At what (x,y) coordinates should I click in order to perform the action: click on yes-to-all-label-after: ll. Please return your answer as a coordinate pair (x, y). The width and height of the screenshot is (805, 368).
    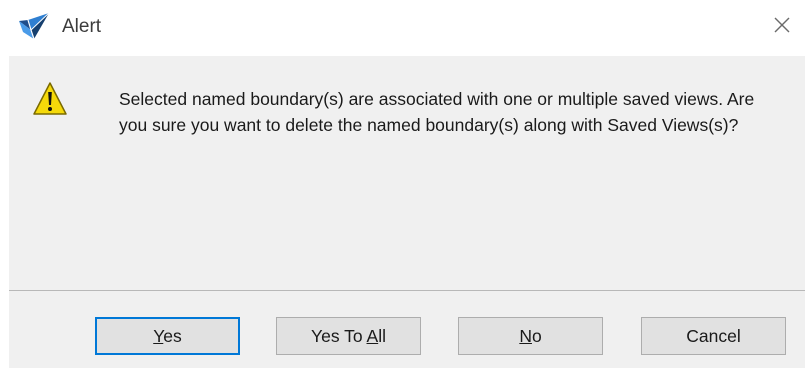
    Looking at the image, I should click on (382, 335).